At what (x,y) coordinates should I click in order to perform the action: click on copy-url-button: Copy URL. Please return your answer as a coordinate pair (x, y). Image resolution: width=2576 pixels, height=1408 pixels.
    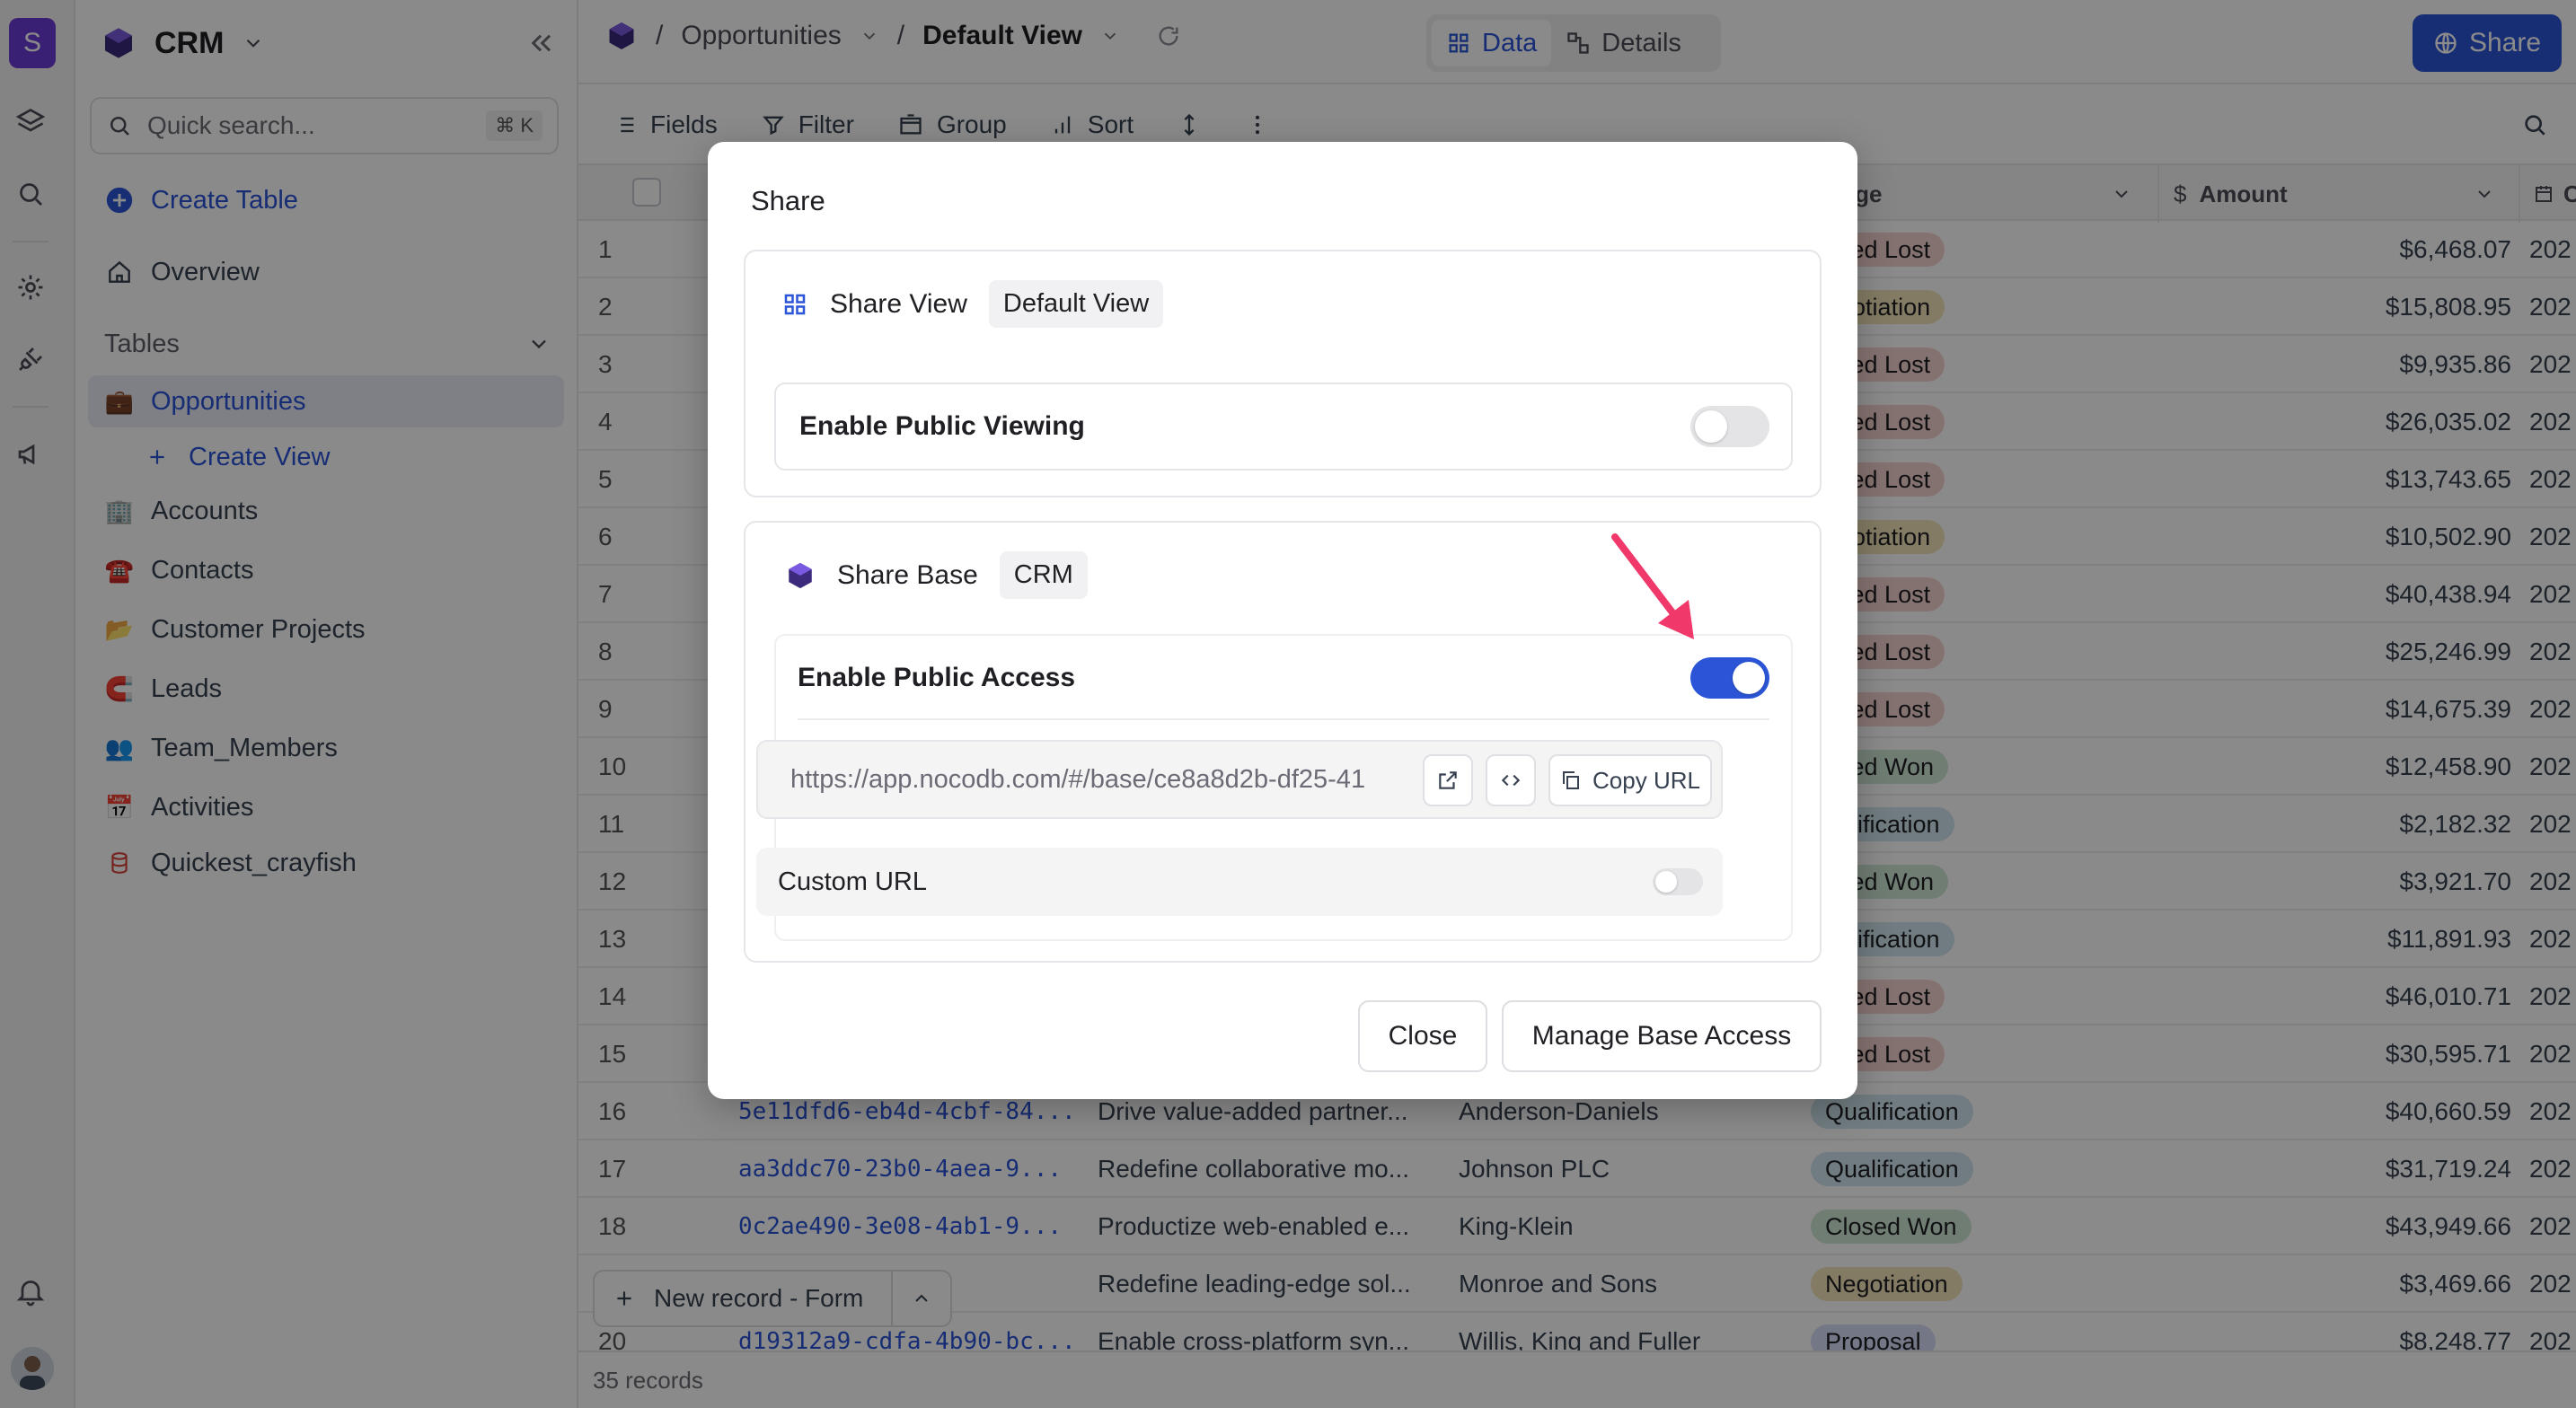
    Looking at the image, I should click on (1630, 780).